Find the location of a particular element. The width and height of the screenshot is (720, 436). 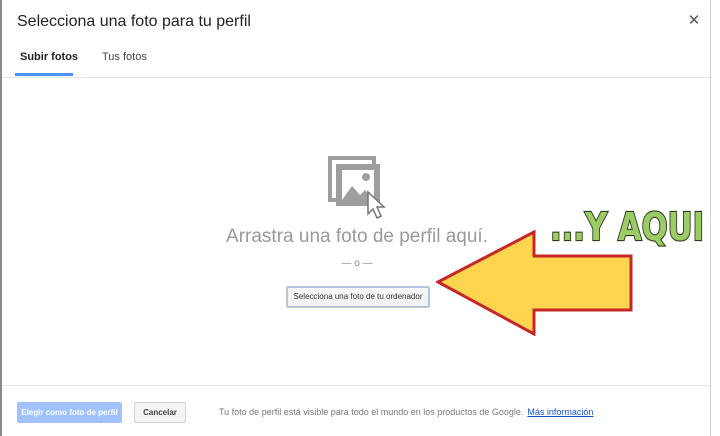

photo-upload-icon is located at coordinates (357, 188).